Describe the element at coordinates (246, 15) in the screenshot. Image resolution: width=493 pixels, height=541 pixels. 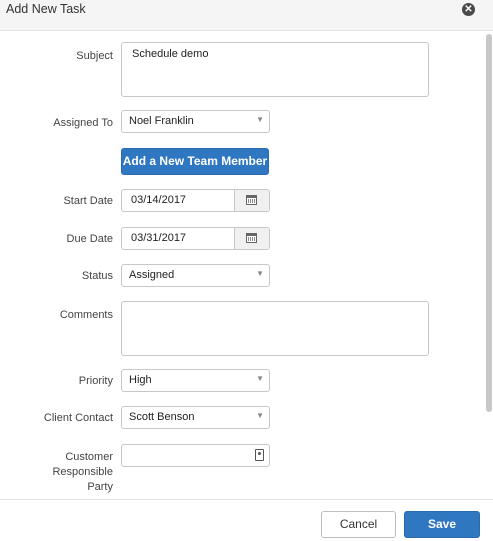
I see `dialog-header: Add New Task ✕` at that location.